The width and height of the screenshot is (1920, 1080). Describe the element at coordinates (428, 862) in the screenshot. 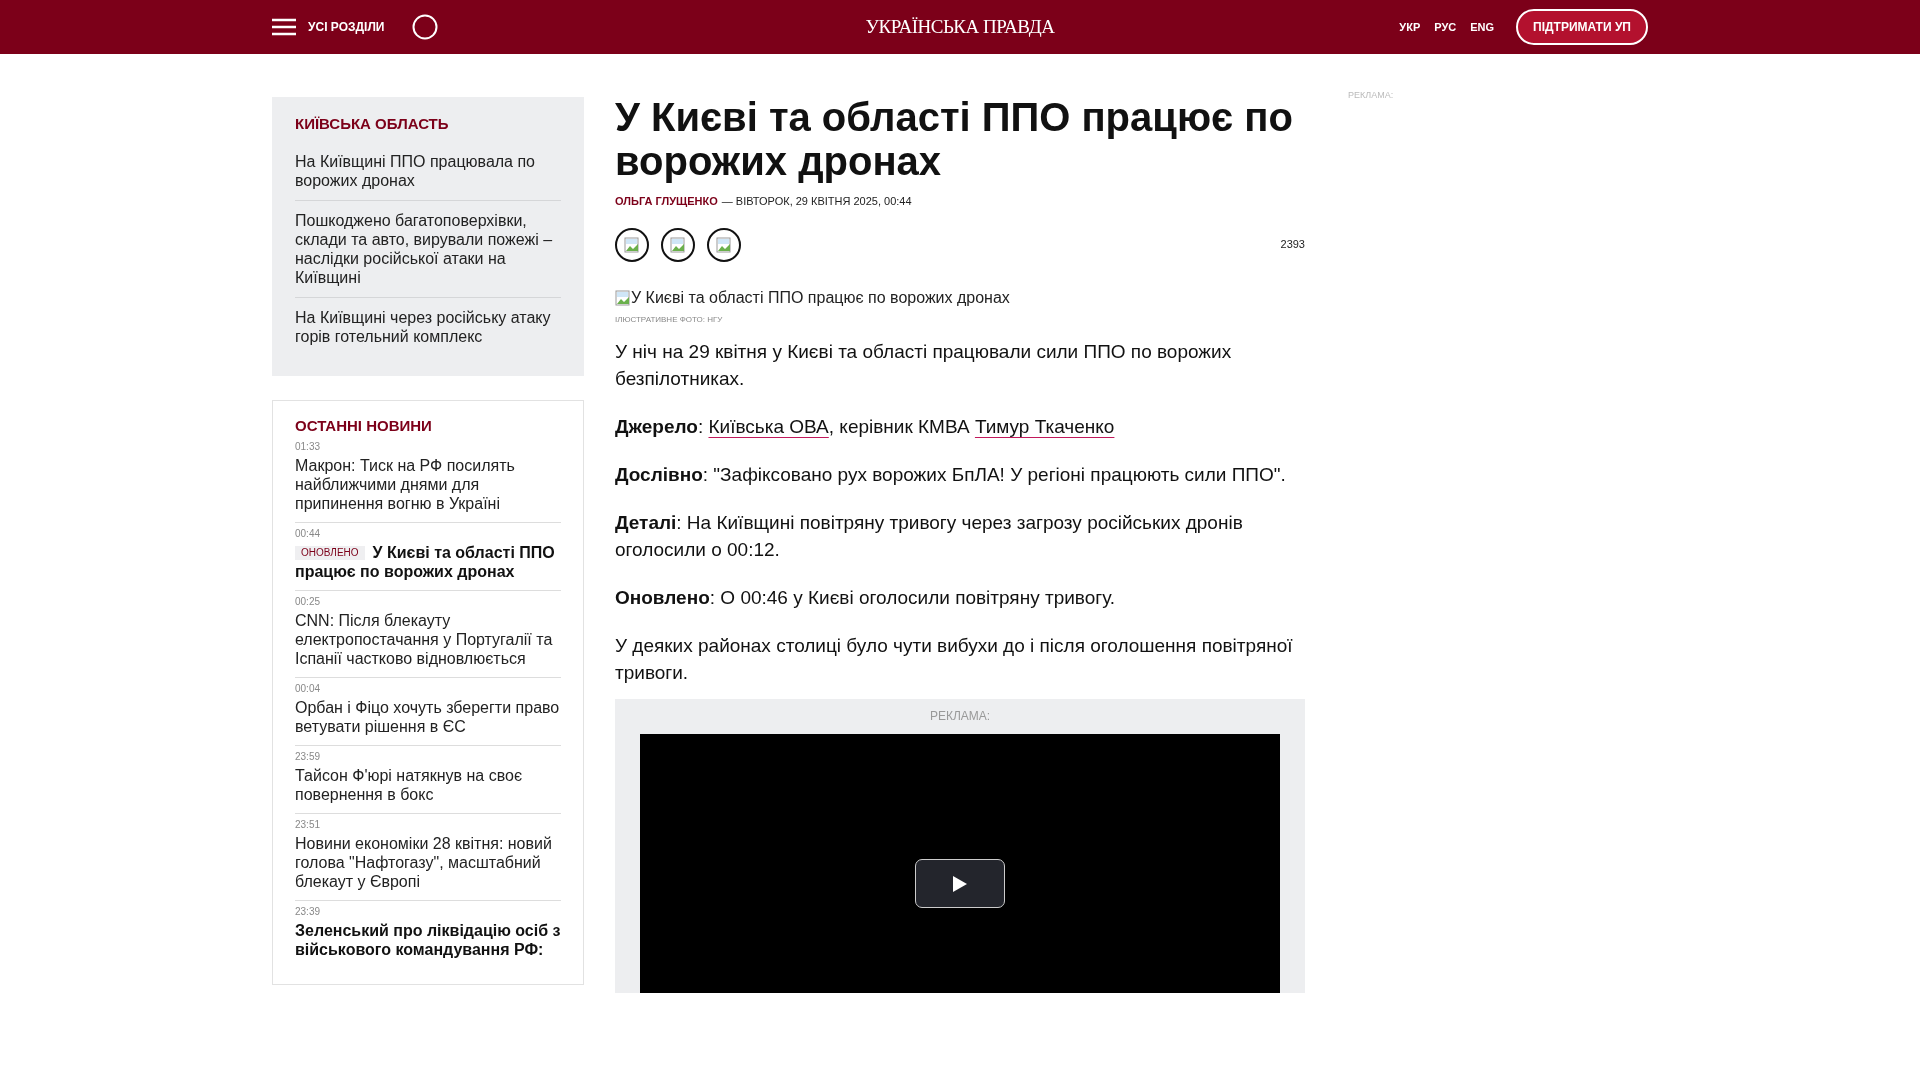

I see `news-link: Новини економіки 28 квітня: новий голова "Нафтогазу", масштабний блекаут у Європі` at that location.